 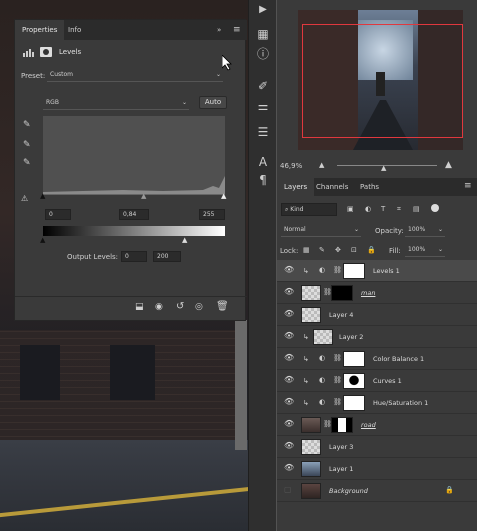 What do you see at coordinates (350, 209) in the screenshot?
I see `filter-pixel-icon: ▣` at bounding box center [350, 209].